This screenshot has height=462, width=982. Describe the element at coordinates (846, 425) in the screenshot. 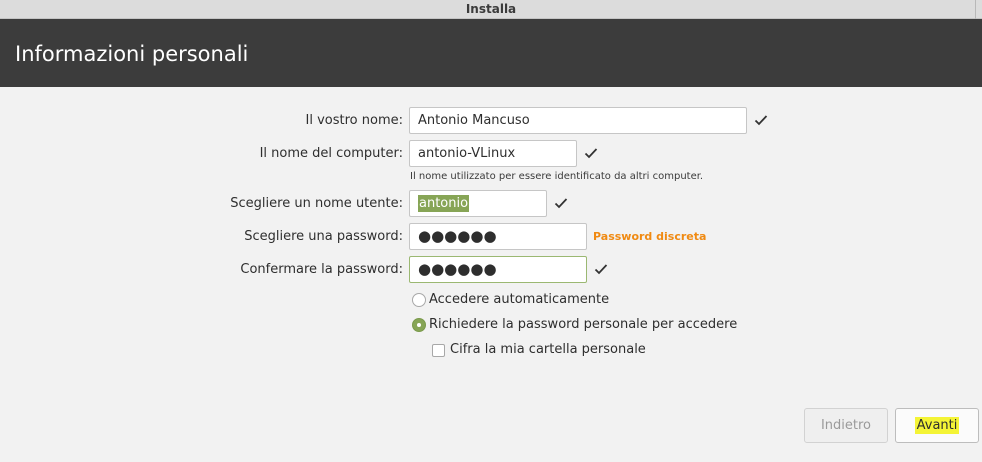

I see `back-button: Indietro` at that location.